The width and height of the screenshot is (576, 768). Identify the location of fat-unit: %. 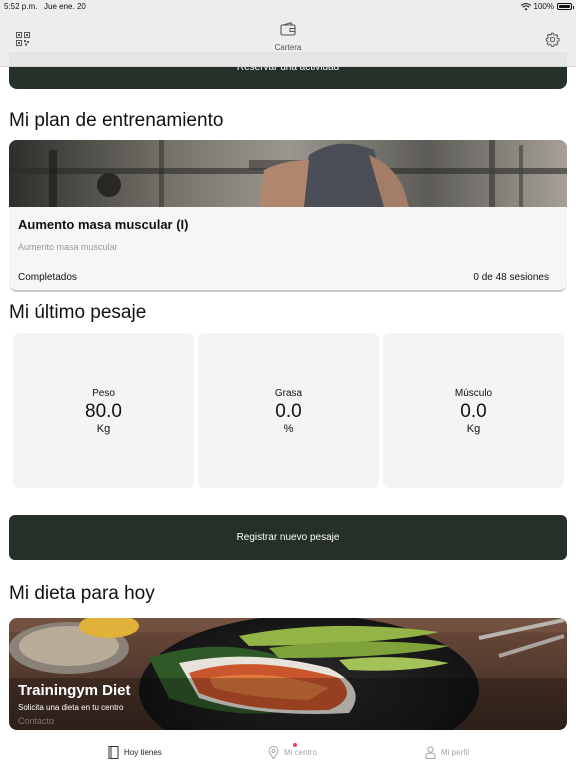
(288, 429).